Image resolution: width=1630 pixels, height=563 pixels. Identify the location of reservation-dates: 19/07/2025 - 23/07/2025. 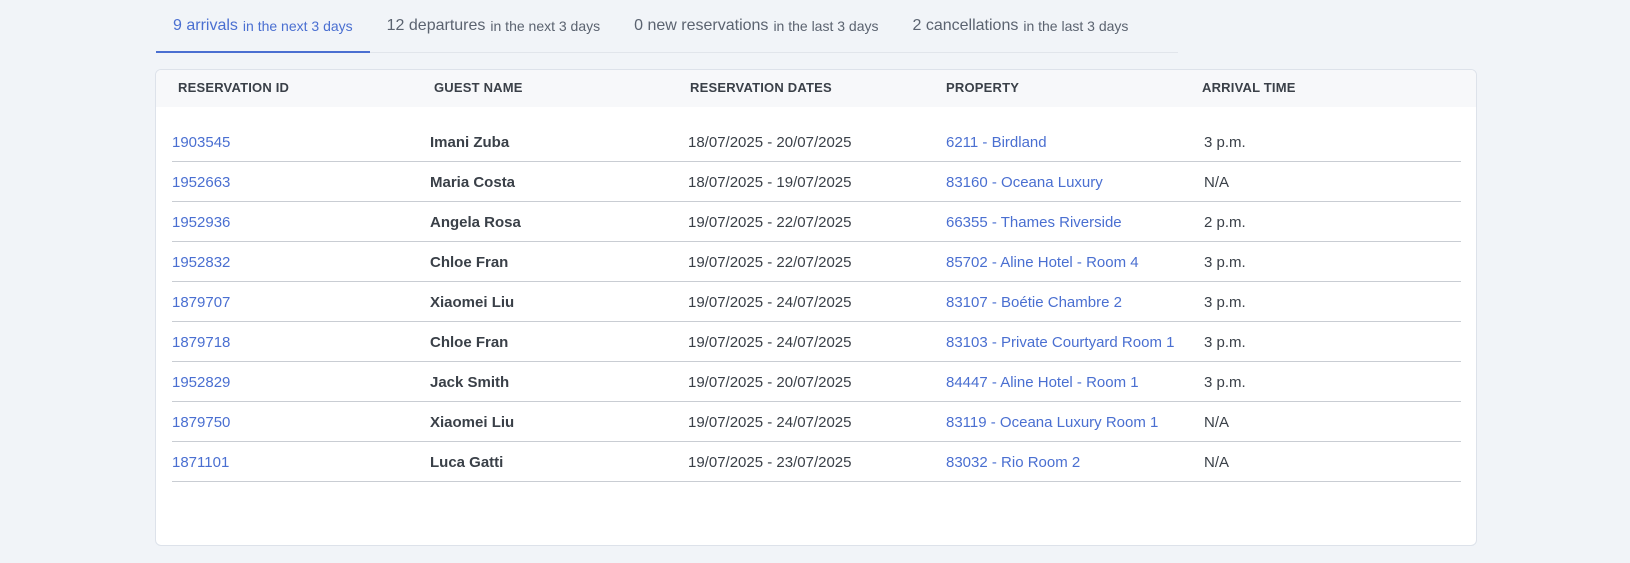
(770, 462).